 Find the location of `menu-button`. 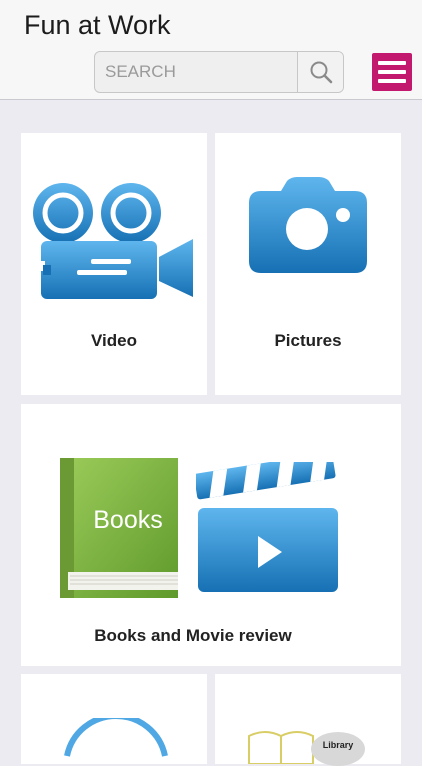

menu-button is located at coordinates (392, 72).